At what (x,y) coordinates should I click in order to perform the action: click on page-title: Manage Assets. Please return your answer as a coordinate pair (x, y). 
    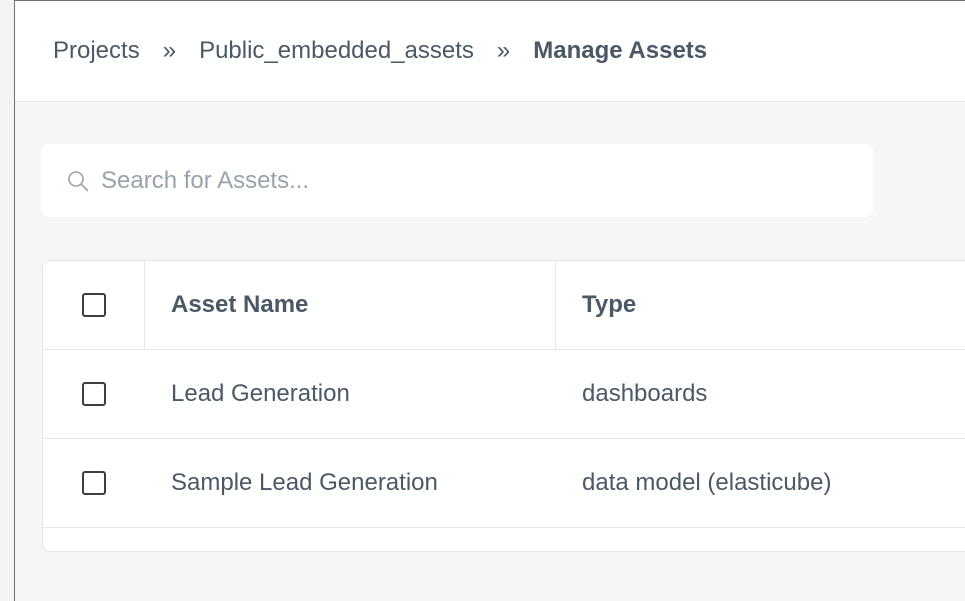
    Looking at the image, I should click on (620, 50).